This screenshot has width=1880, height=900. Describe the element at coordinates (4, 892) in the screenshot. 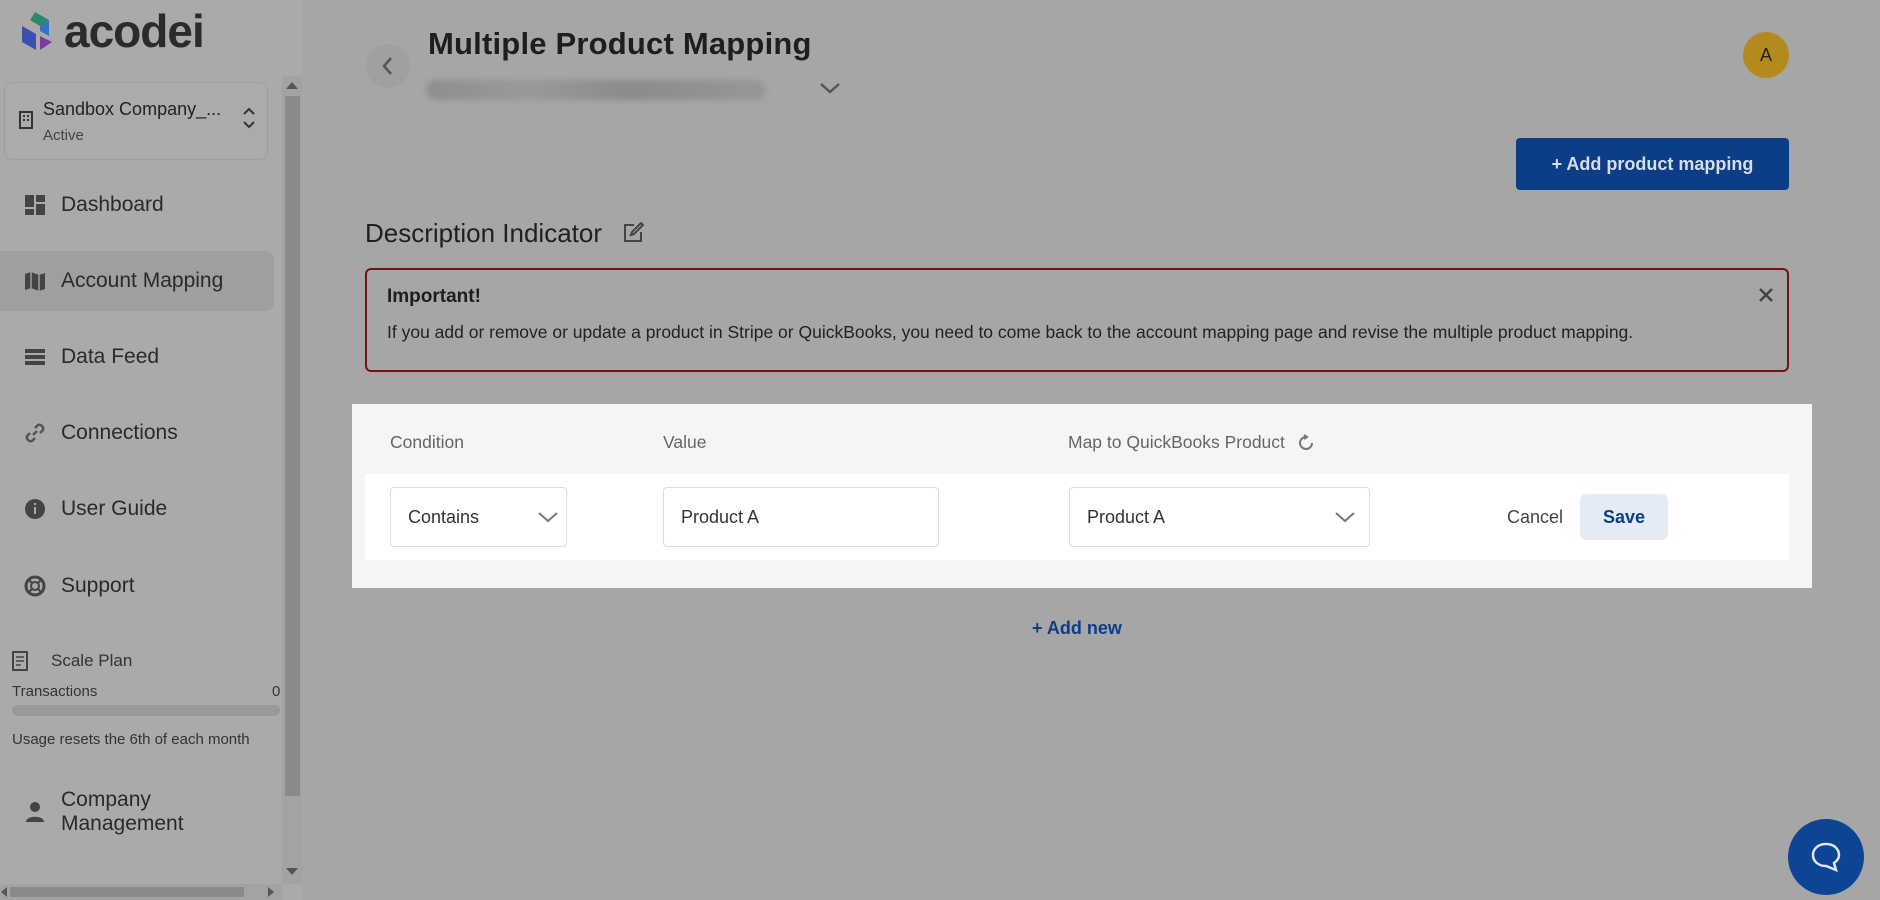

I see `scroll-left-arrow-icon` at that location.